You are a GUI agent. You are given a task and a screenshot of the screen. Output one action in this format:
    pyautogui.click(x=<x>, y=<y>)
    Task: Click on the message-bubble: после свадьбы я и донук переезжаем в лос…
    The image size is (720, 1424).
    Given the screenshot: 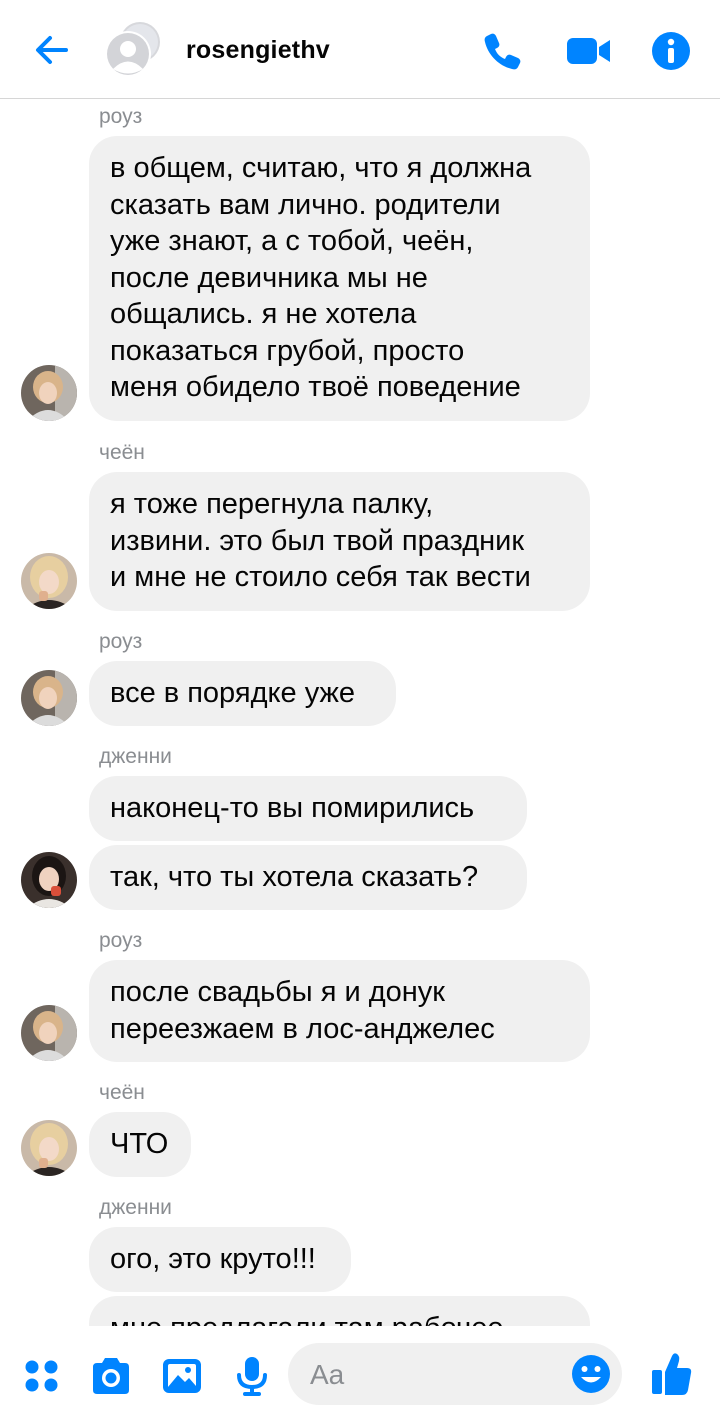 What is the action you would take?
    pyautogui.click(x=339, y=1011)
    